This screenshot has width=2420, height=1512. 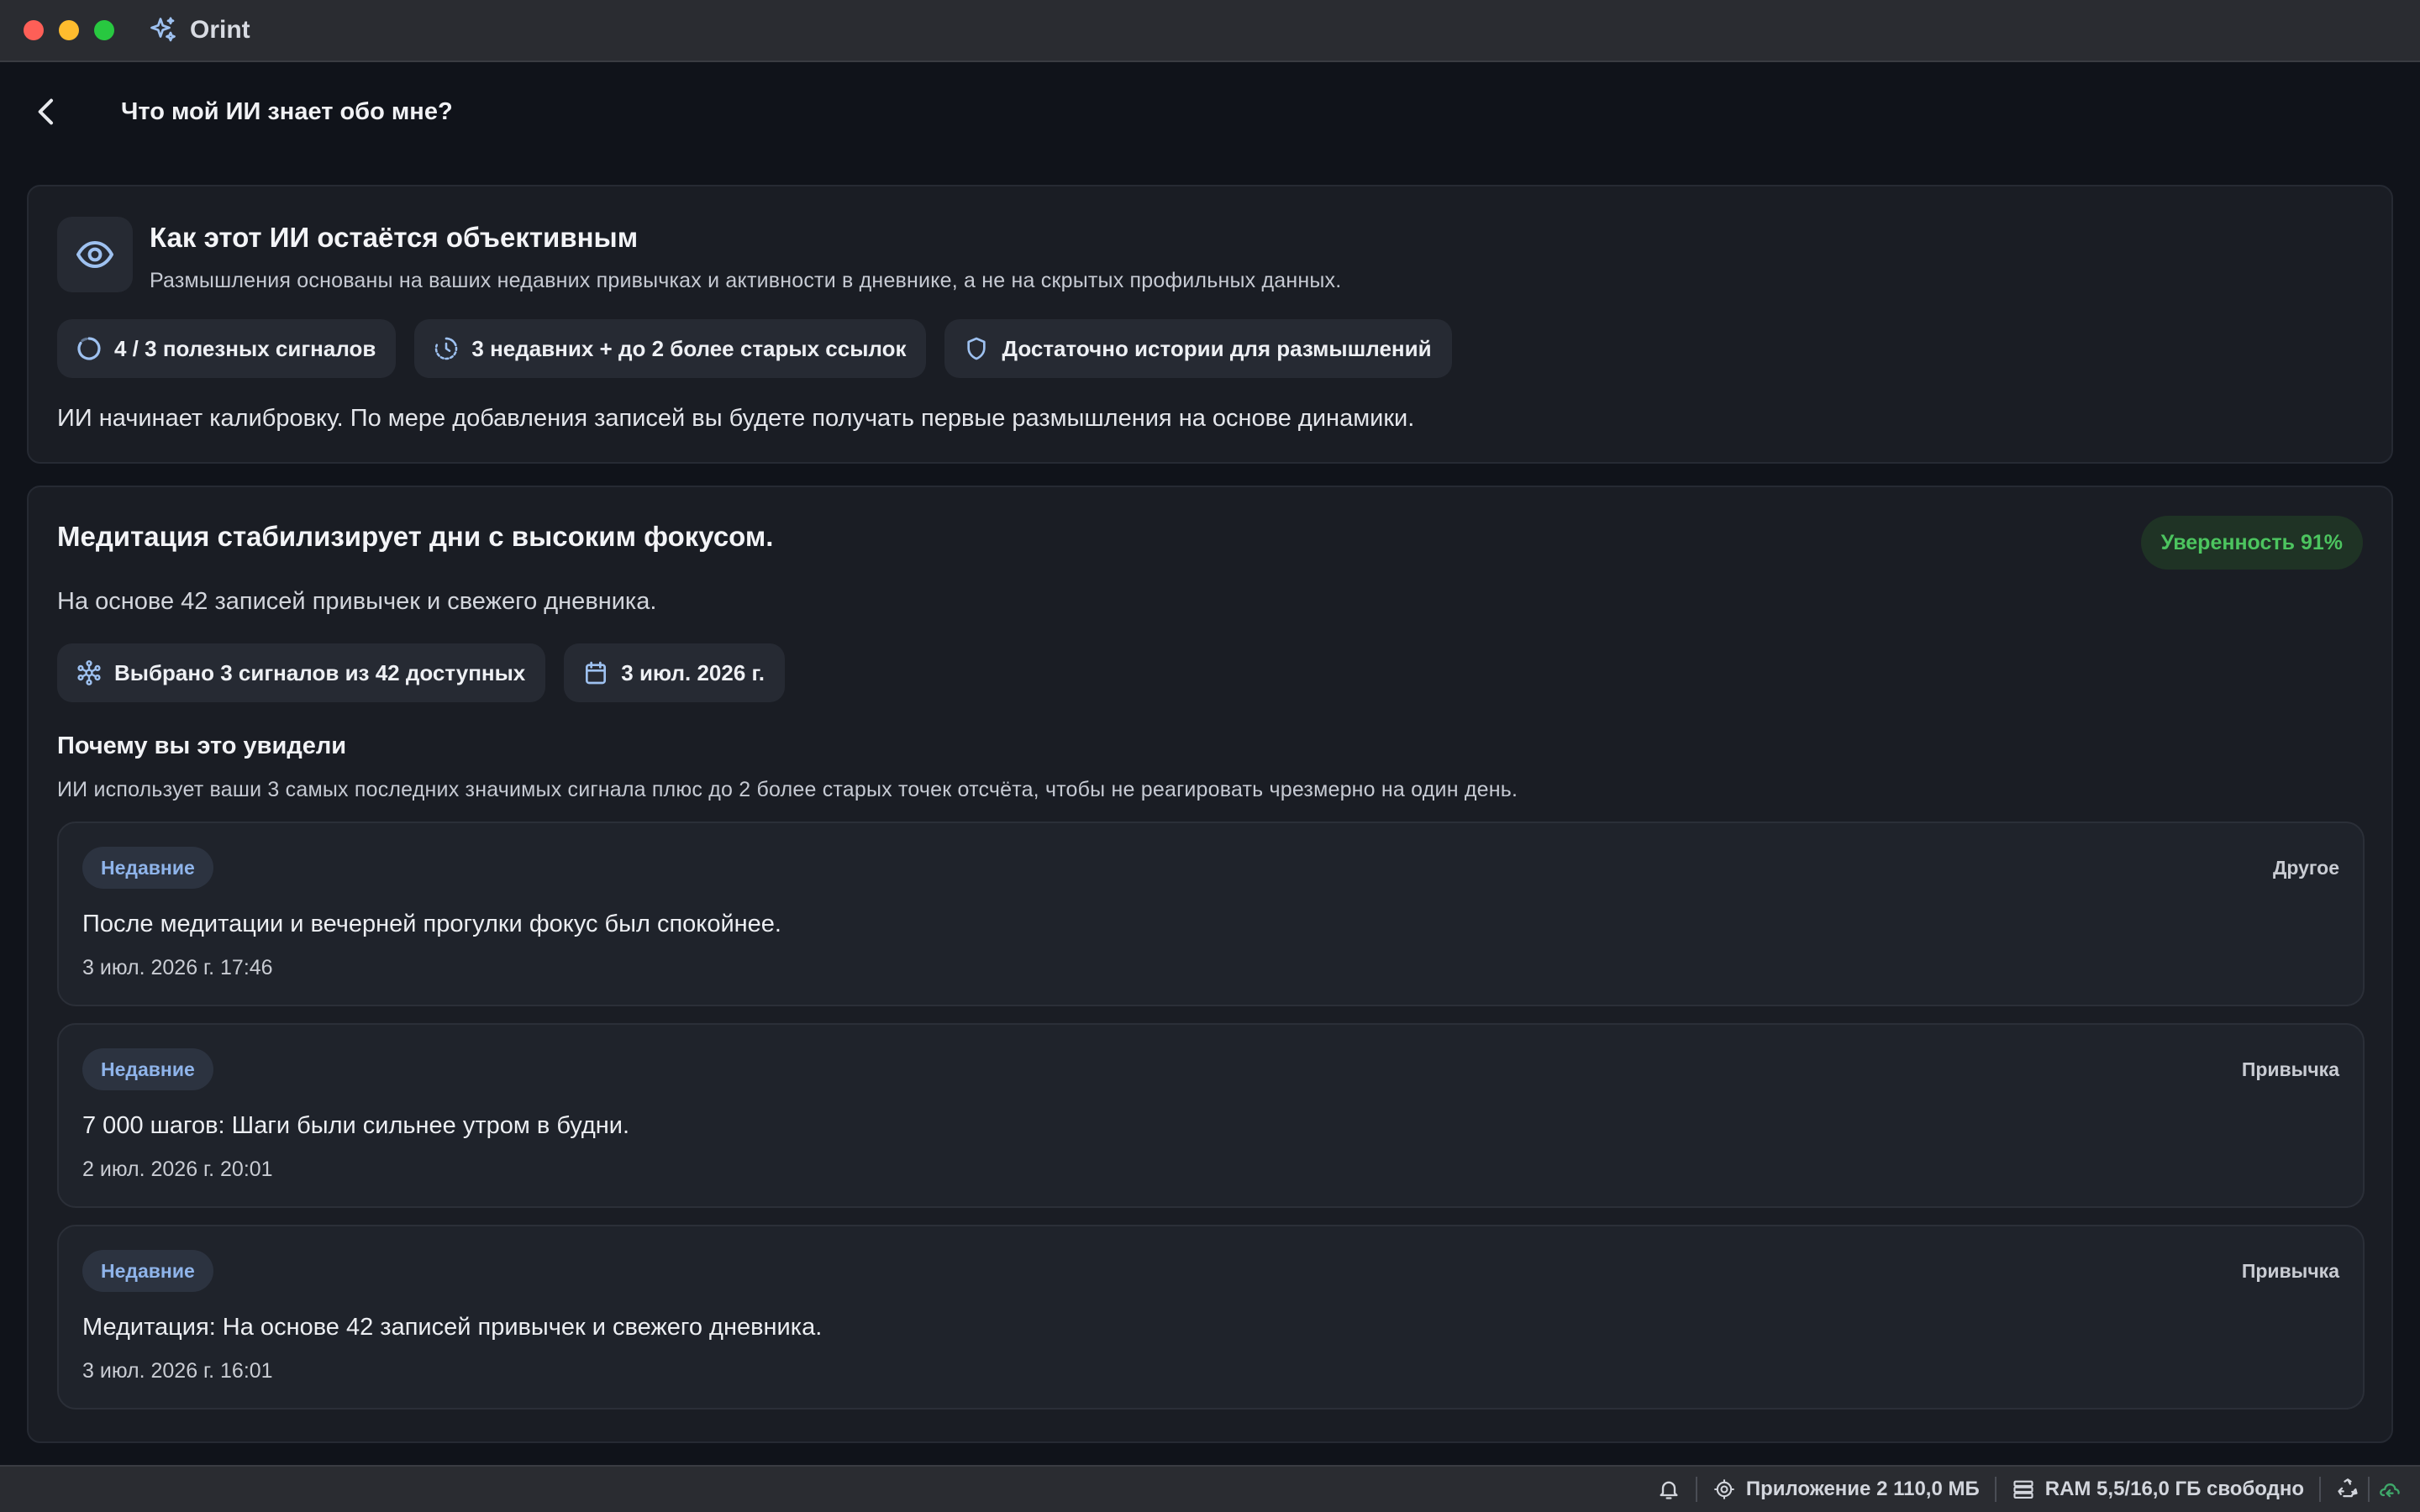 What do you see at coordinates (89, 672) in the screenshot?
I see `network-icon` at bounding box center [89, 672].